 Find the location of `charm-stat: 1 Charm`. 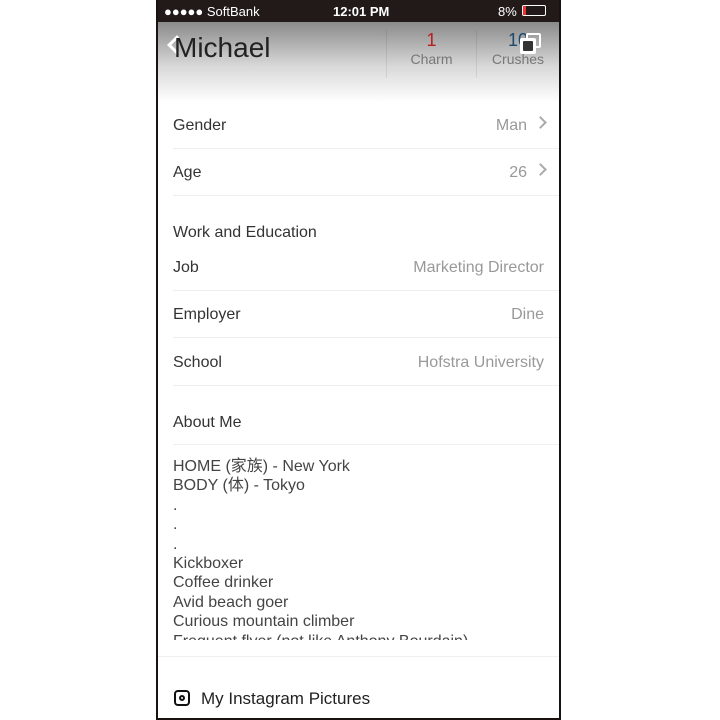

charm-stat: 1 Charm is located at coordinates (431, 54).